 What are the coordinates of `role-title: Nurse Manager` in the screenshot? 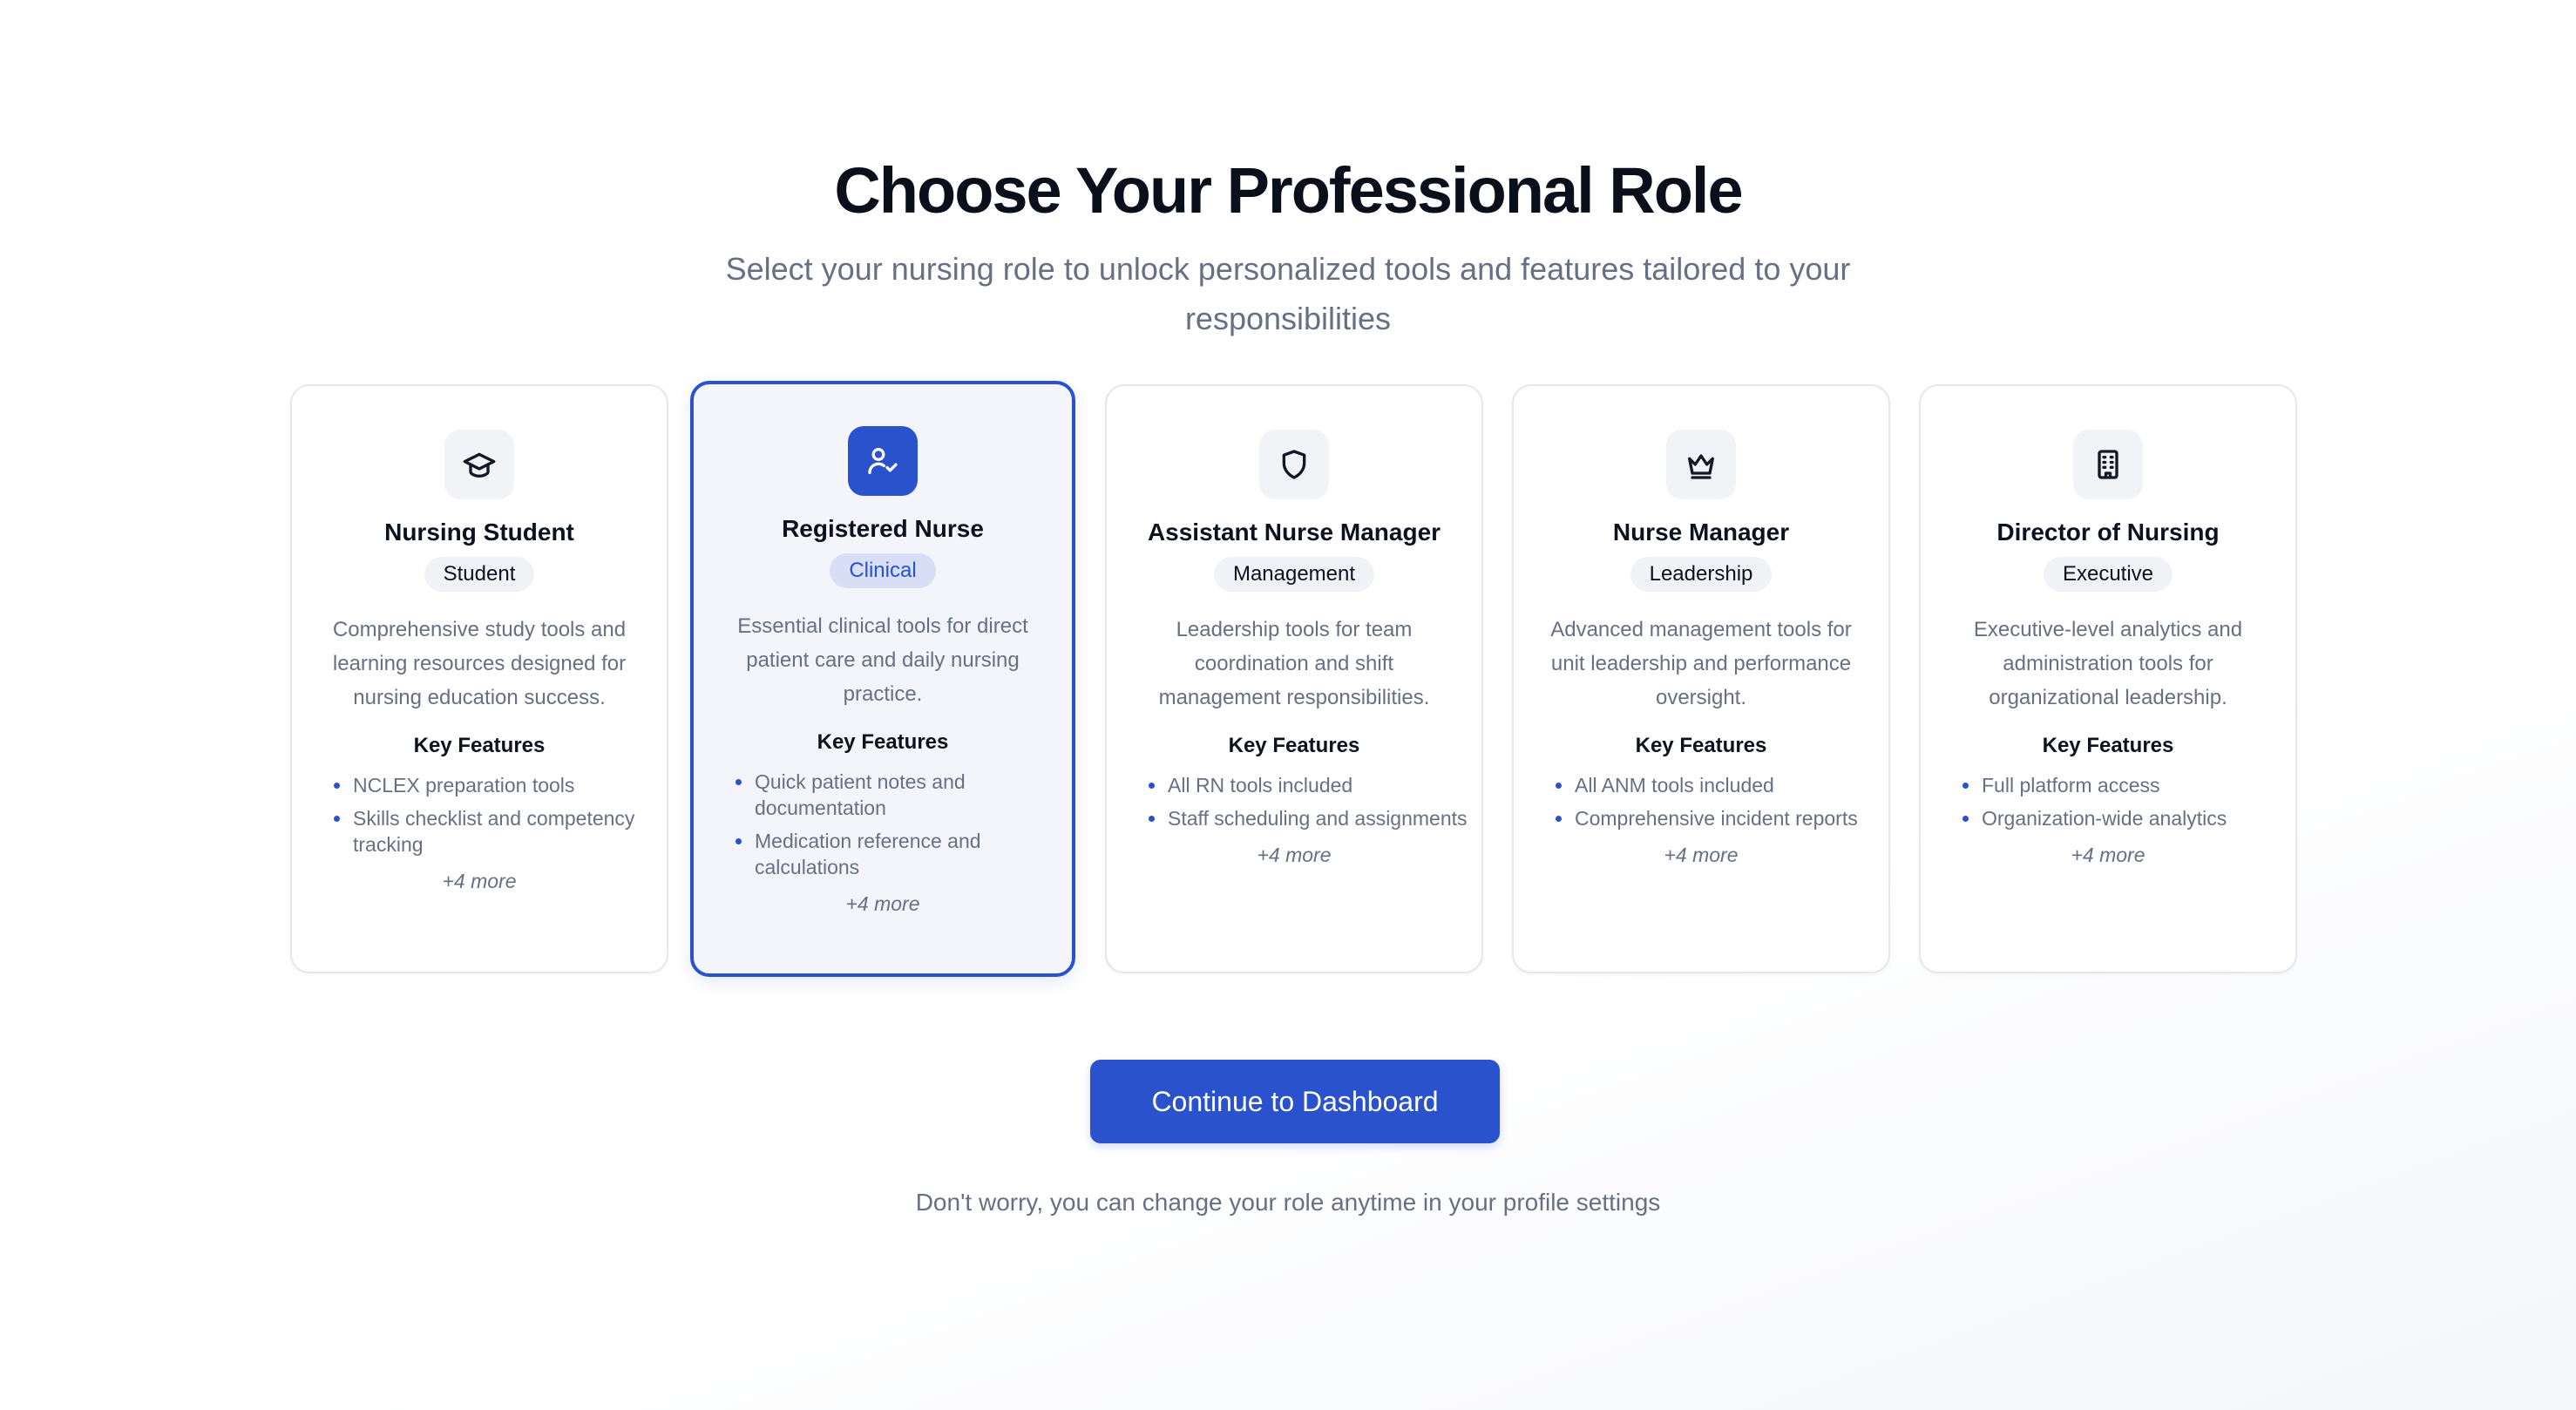 It's located at (1701, 532).